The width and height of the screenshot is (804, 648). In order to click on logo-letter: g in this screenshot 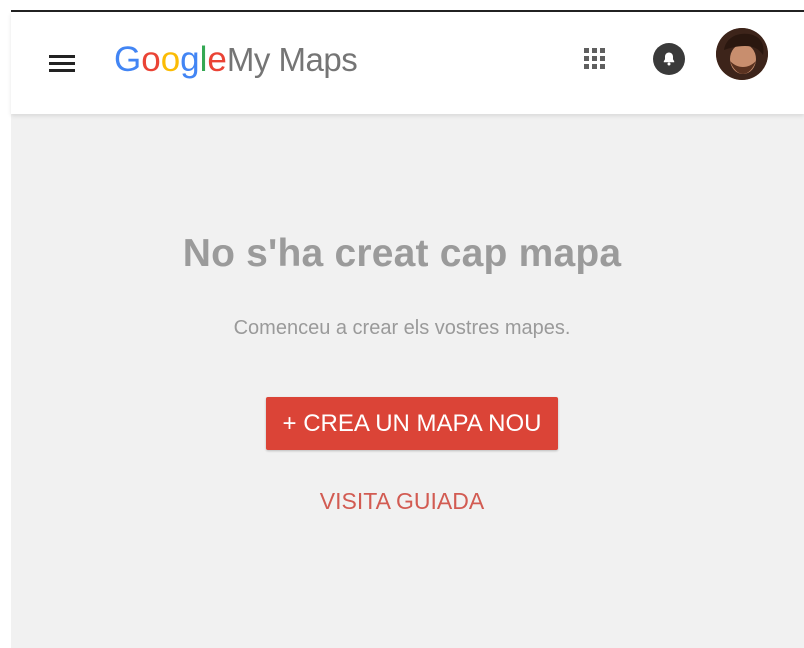, I will do `click(190, 59)`.